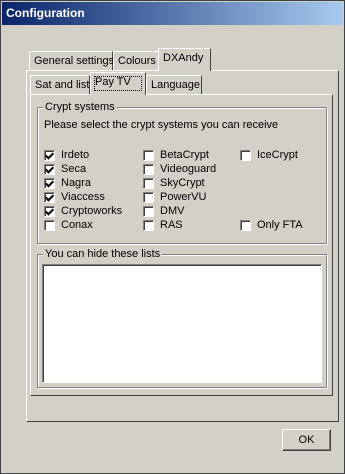  Describe the element at coordinates (280, 225) in the screenshot. I see `checkbox-label: Only FTA` at that location.